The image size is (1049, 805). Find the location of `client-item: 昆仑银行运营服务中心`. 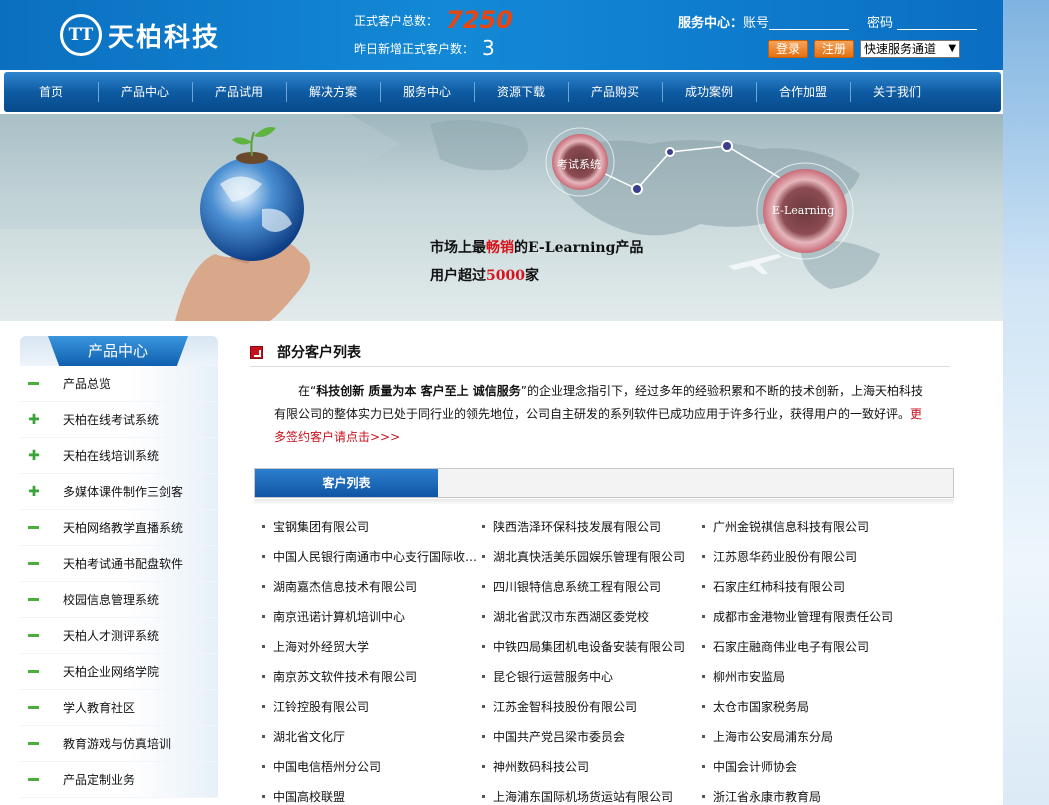

client-item: 昆仑银行运营服务中心 is located at coordinates (592, 676).